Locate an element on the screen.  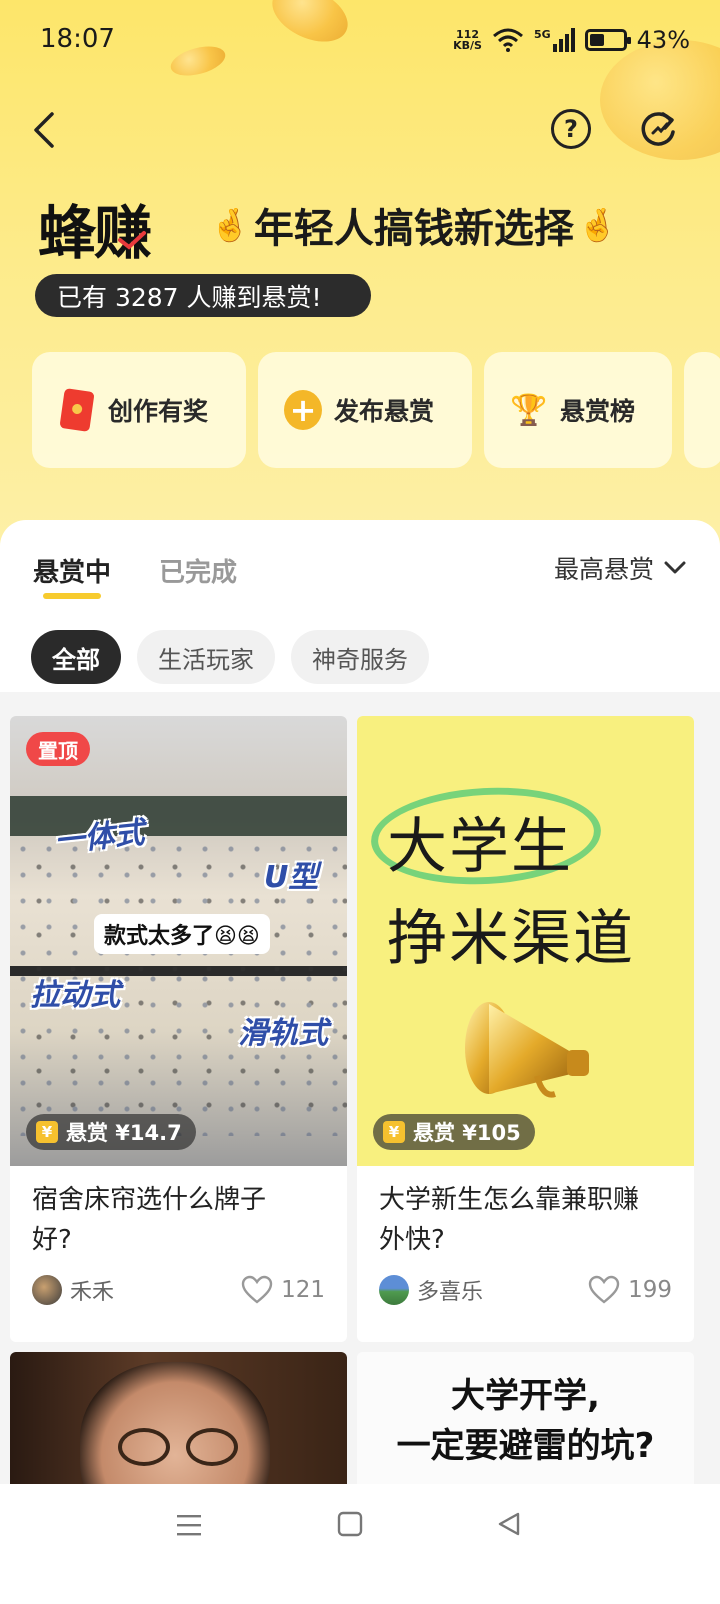
battery-icon is located at coordinates (607, 40).